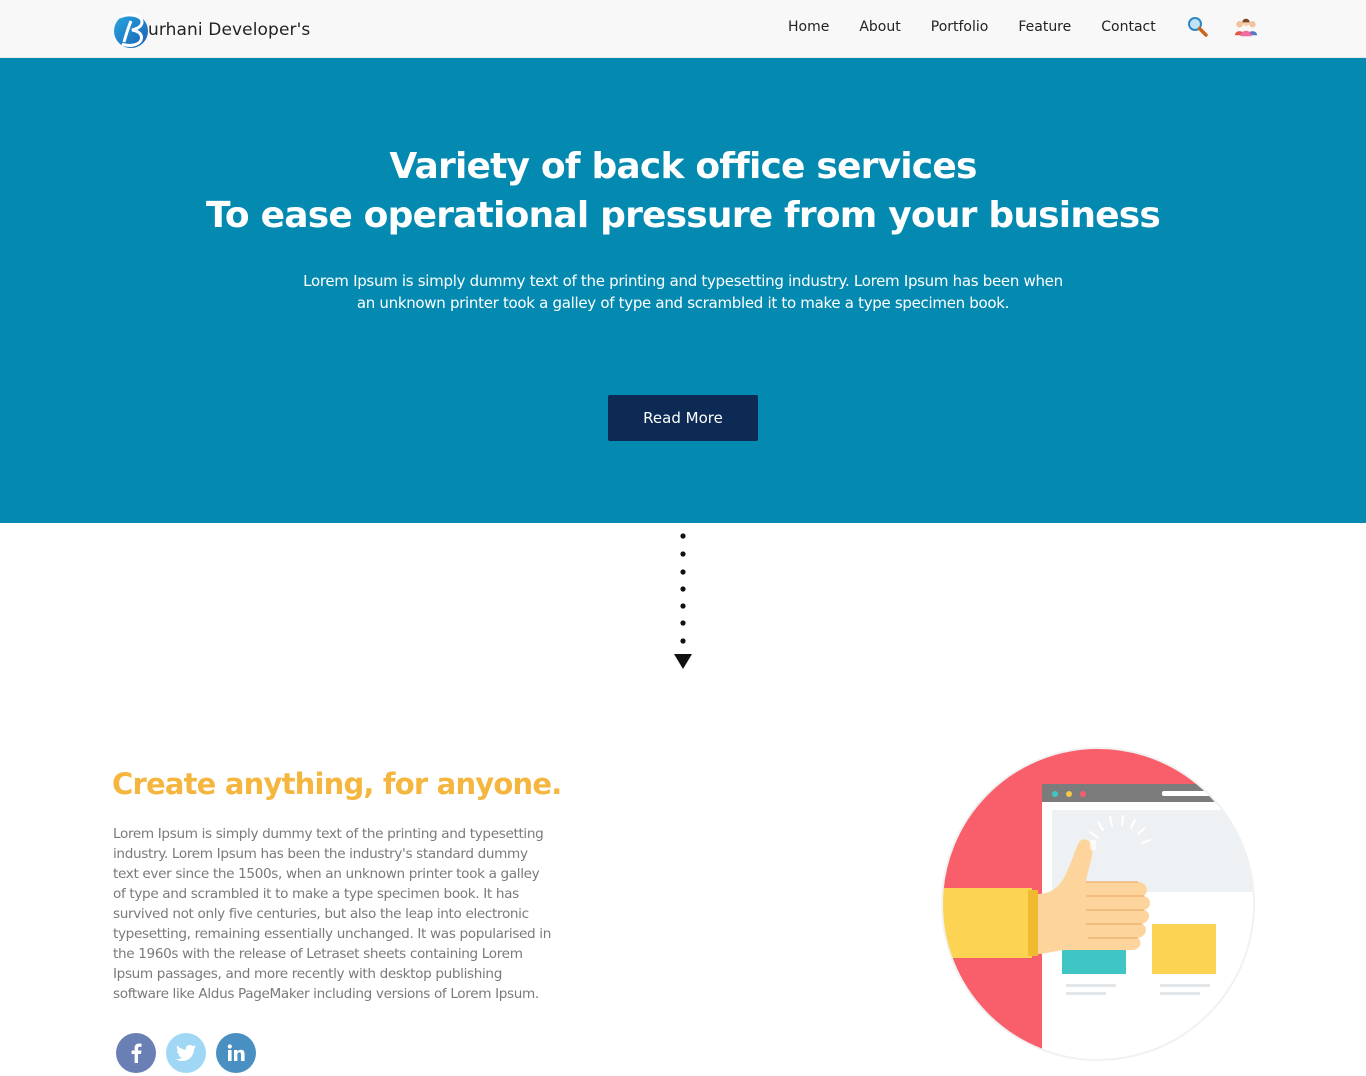 The width and height of the screenshot is (1366, 1076). I want to click on brand-logo-link: urhani Developer's, so click(211, 30).